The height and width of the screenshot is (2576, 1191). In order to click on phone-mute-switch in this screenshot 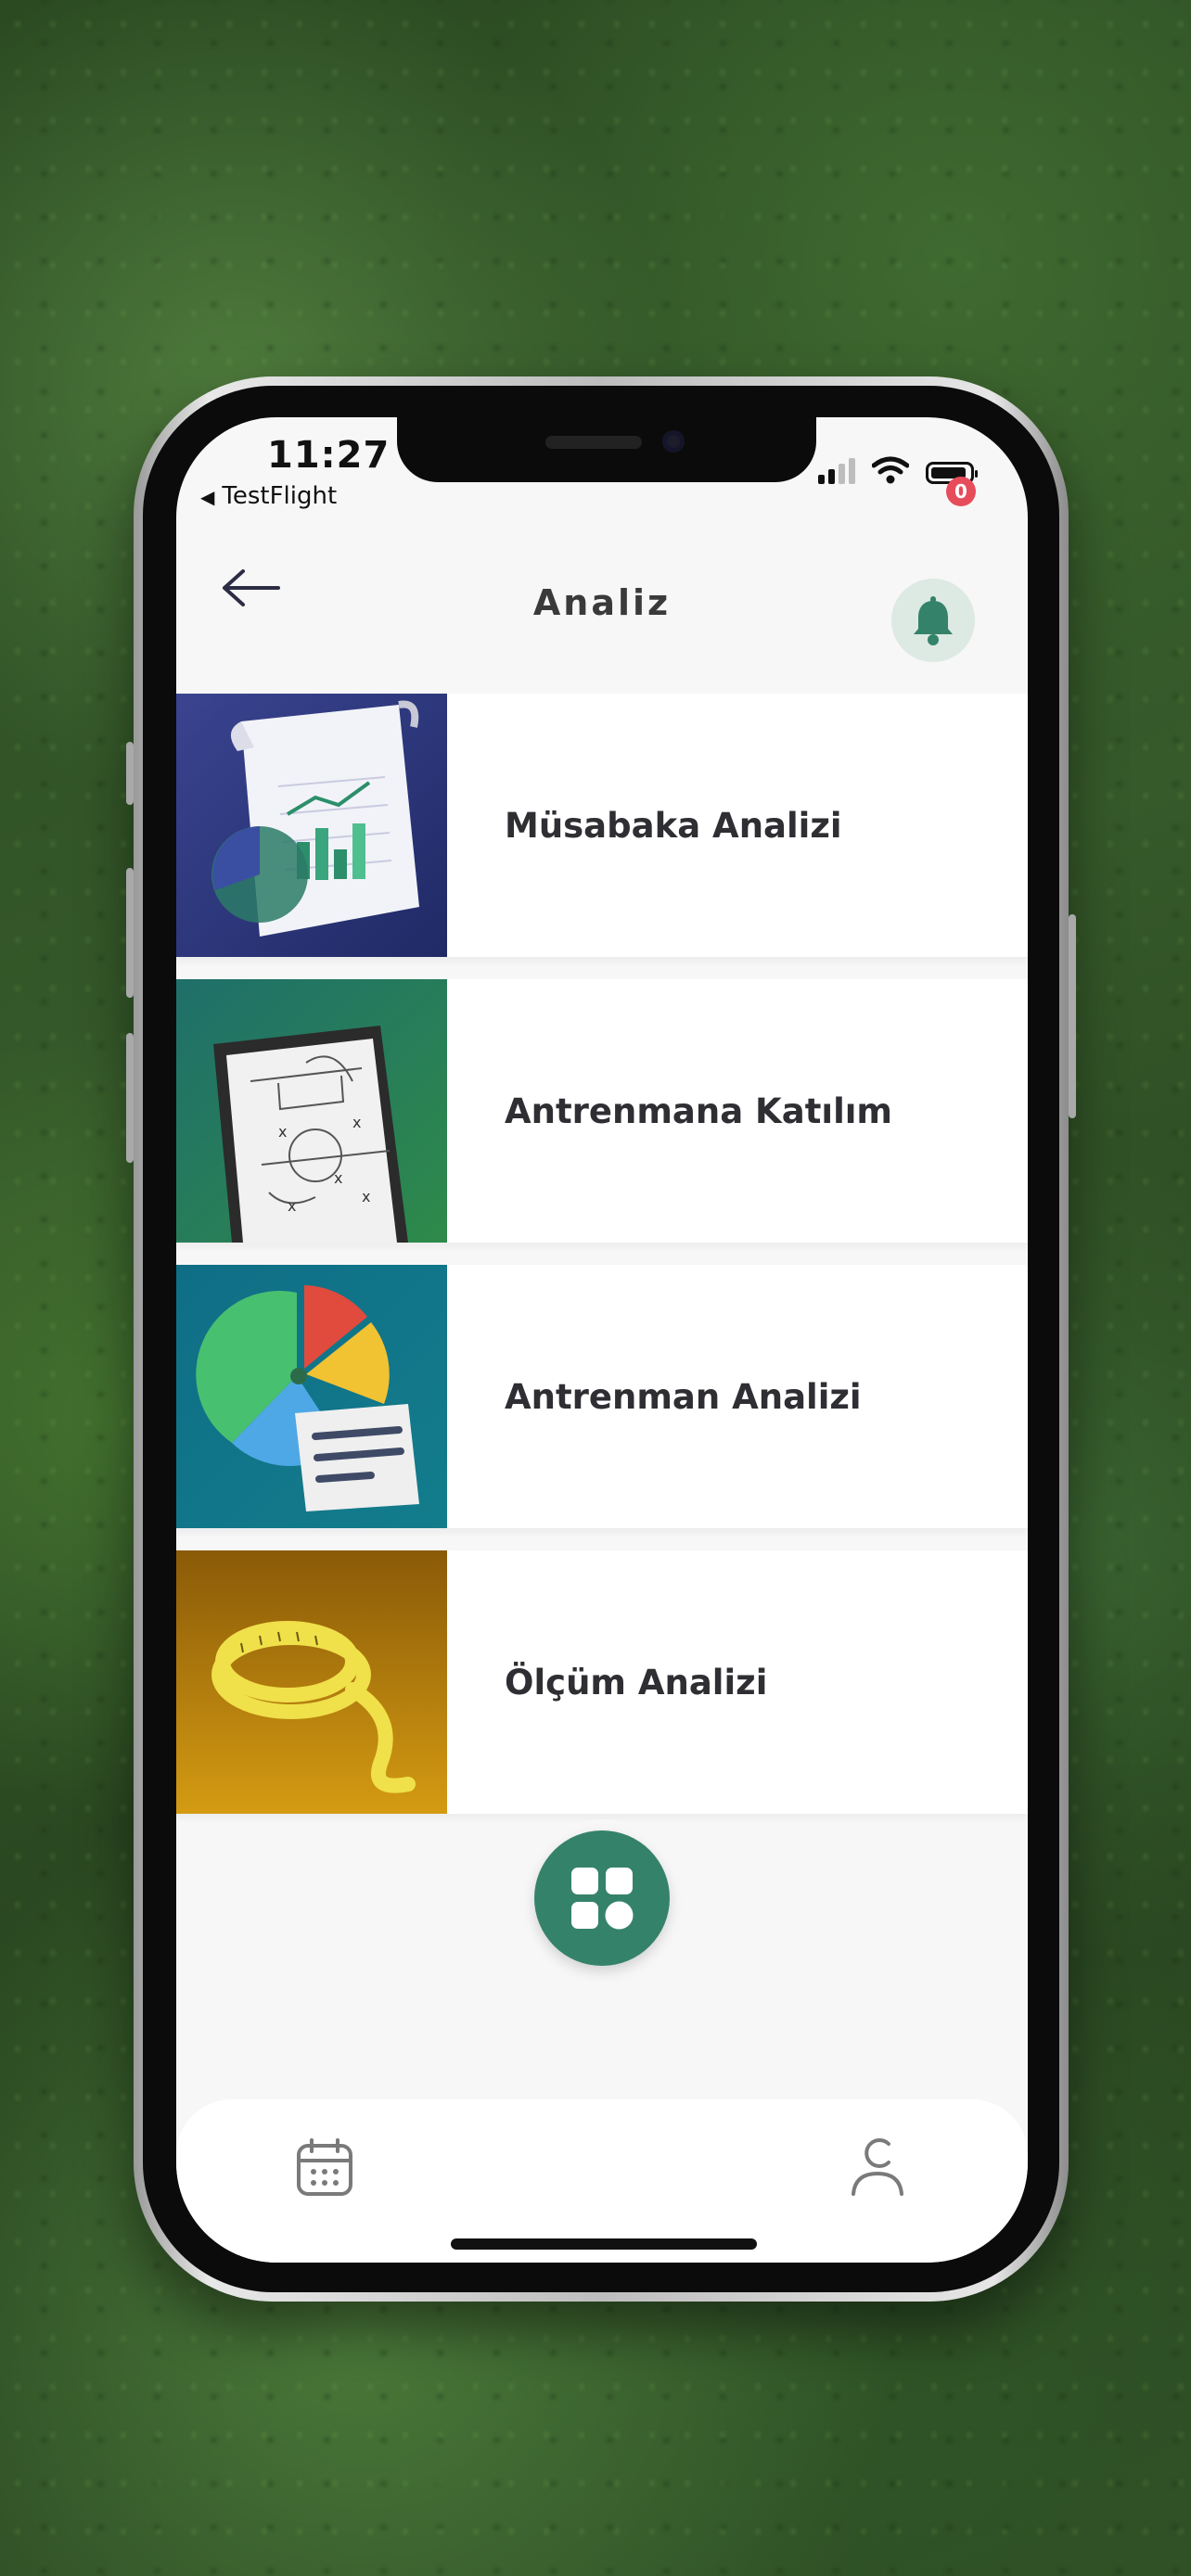, I will do `click(130, 773)`.